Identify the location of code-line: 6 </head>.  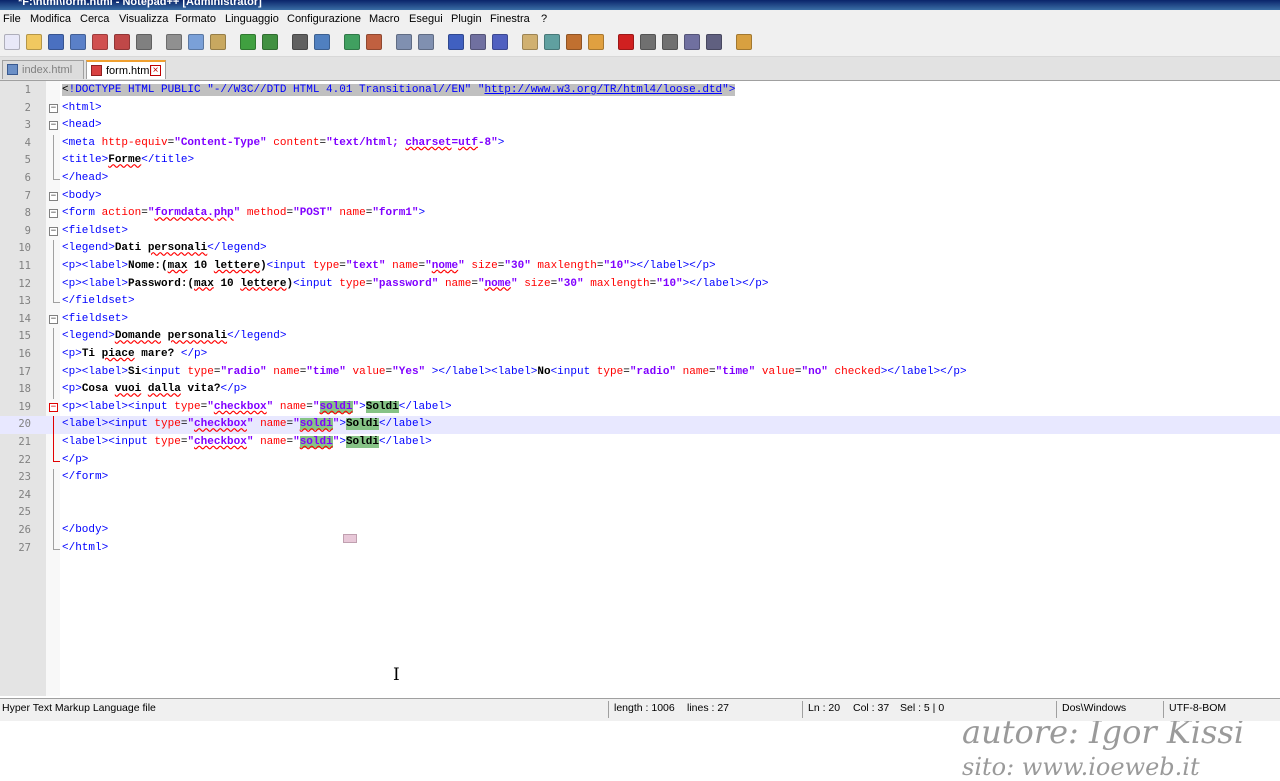
(640, 179).